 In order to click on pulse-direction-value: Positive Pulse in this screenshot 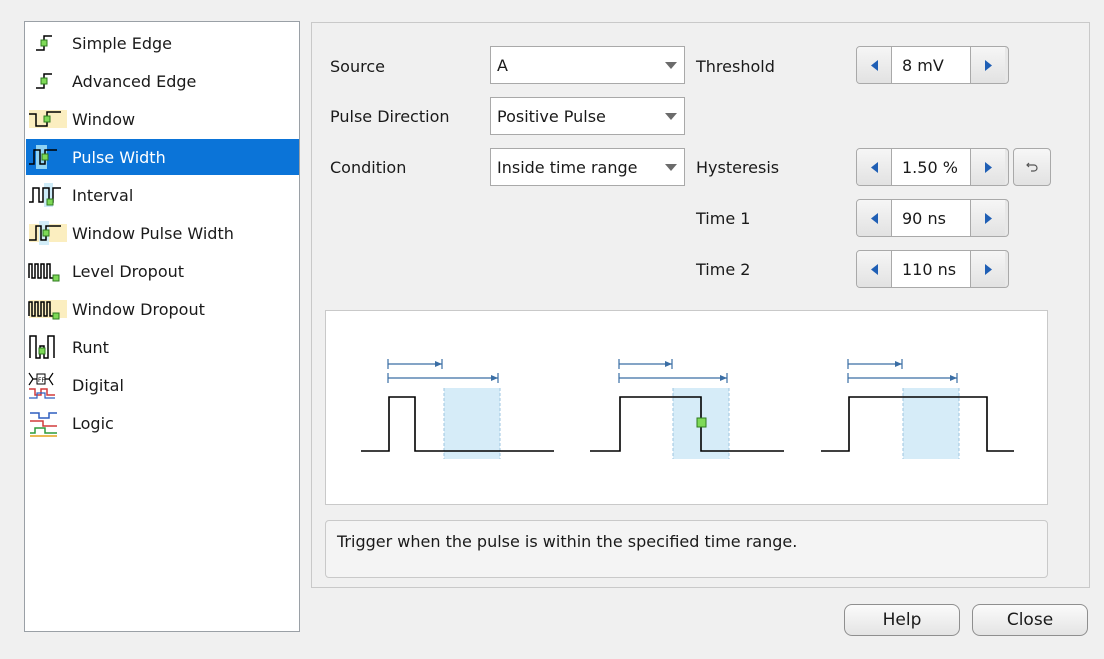, I will do `click(551, 116)`.